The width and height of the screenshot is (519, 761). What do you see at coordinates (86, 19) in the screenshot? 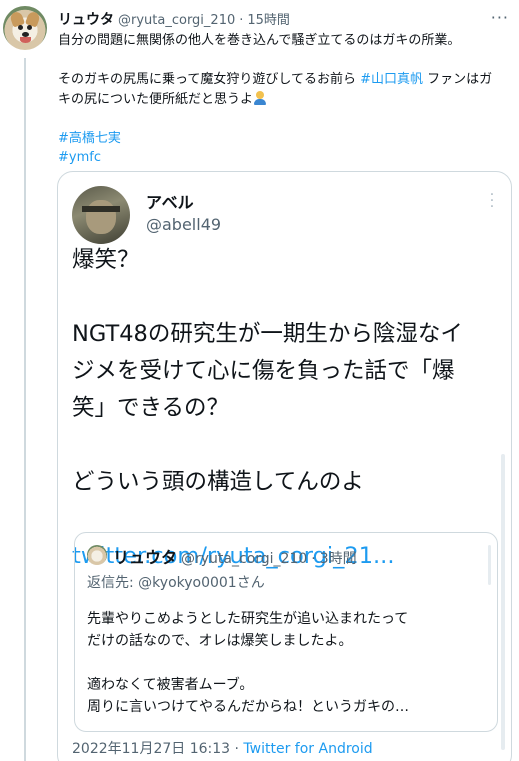
I see `display-name: リュウタ` at bounding box center [86, 19].